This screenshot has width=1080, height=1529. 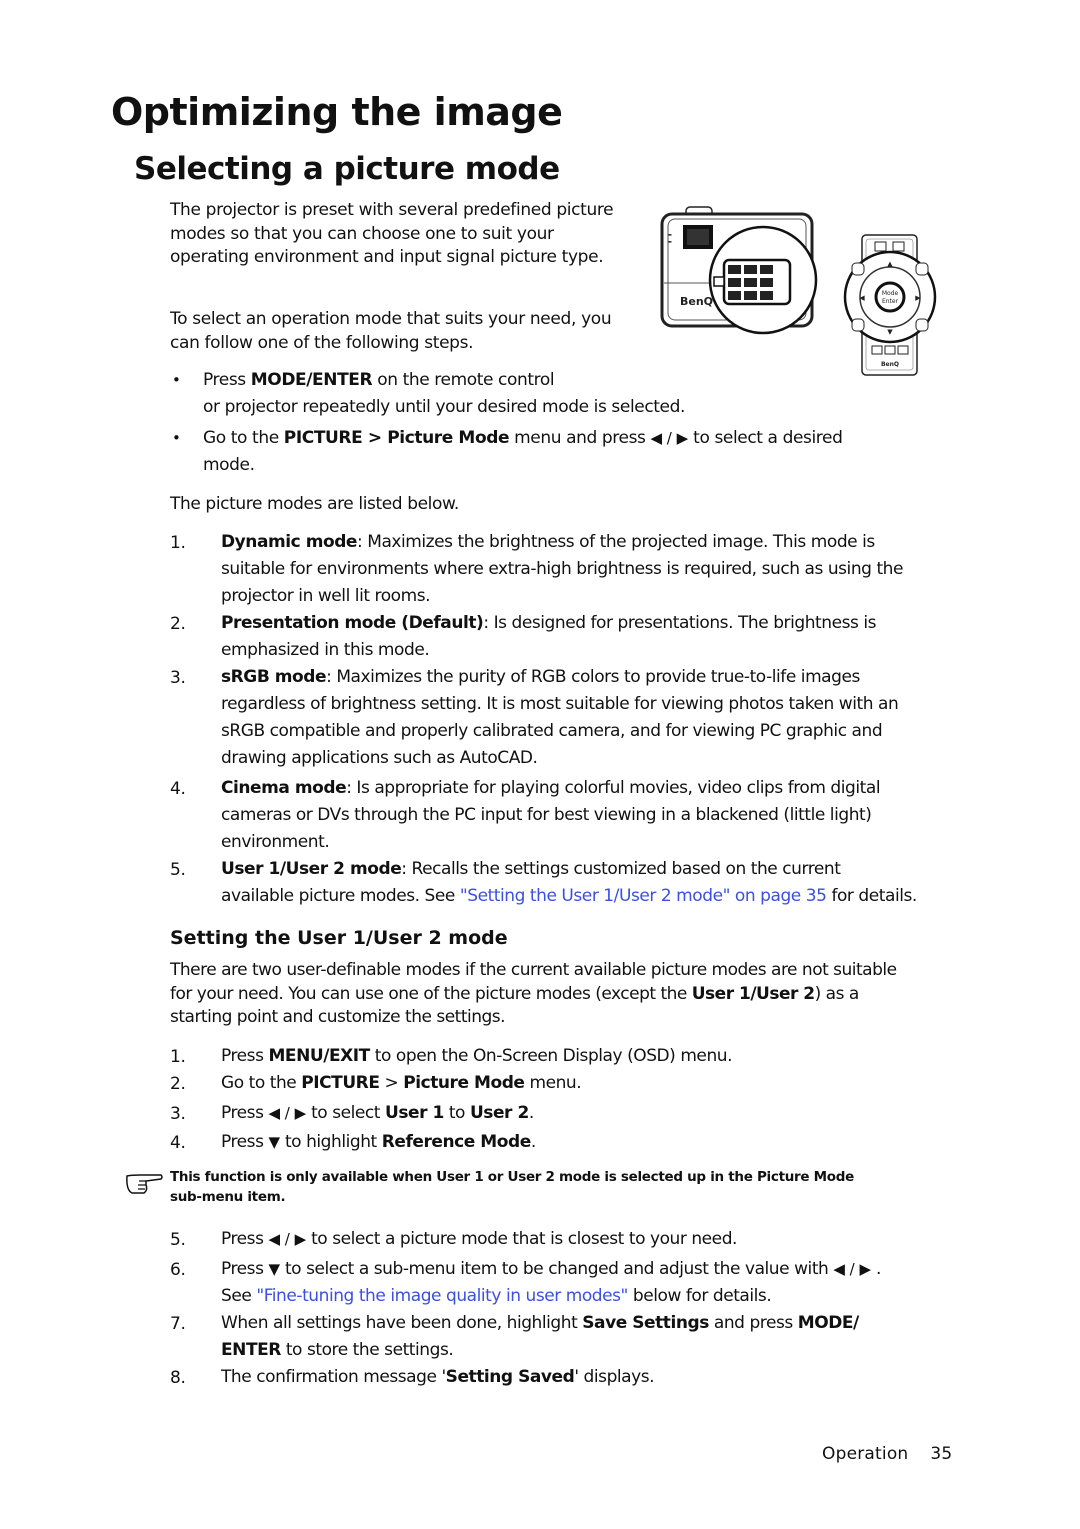 What do you see at coordinates (377, 1113) in the screenshot?
I see `step-3: Press ◀ / ▶ to select User 1 to User 2.` at bounding box center [377, 1113].